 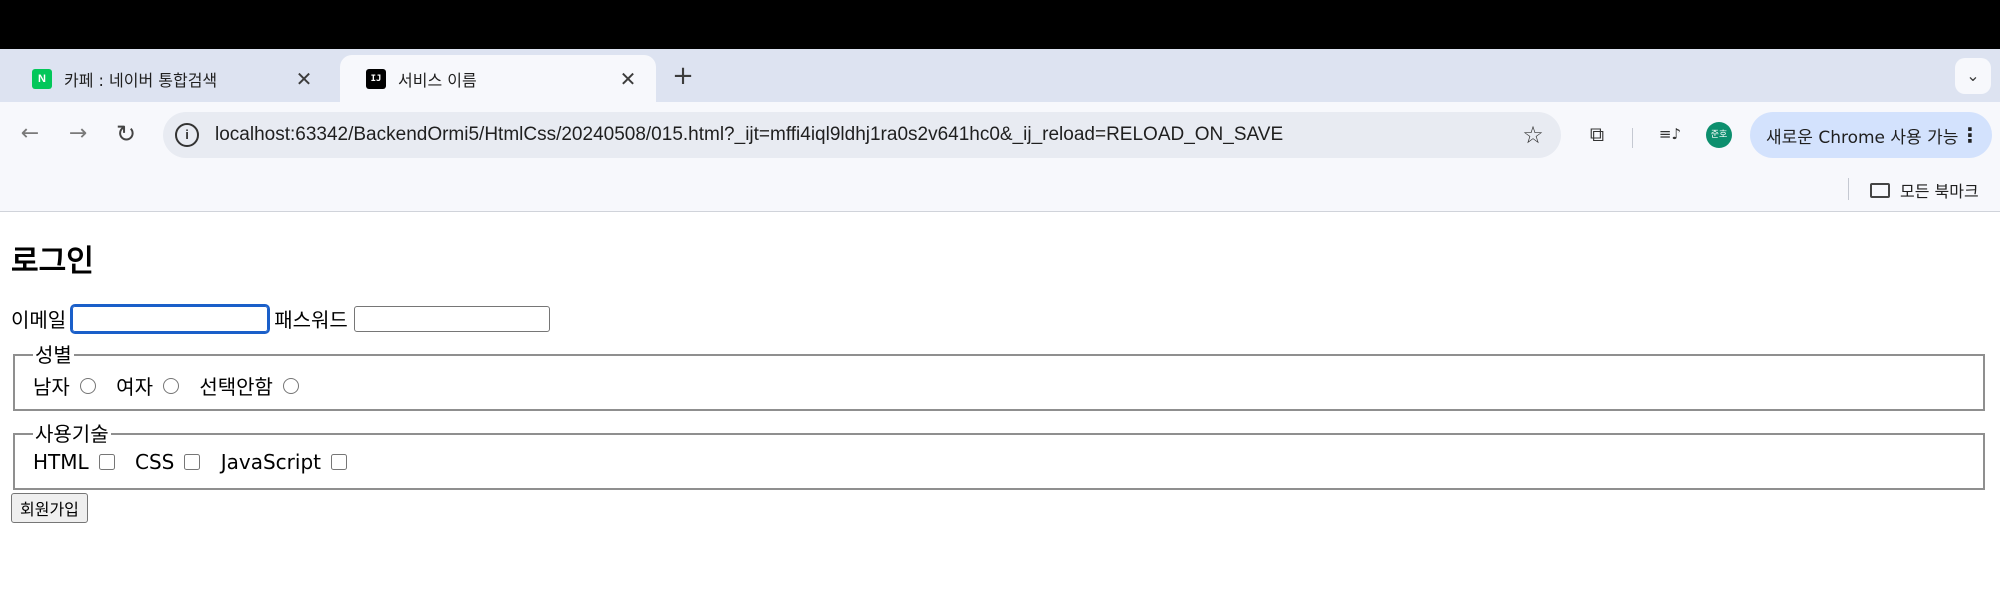 I want to click on email-label: 이메일, so click(x=39, y=320).